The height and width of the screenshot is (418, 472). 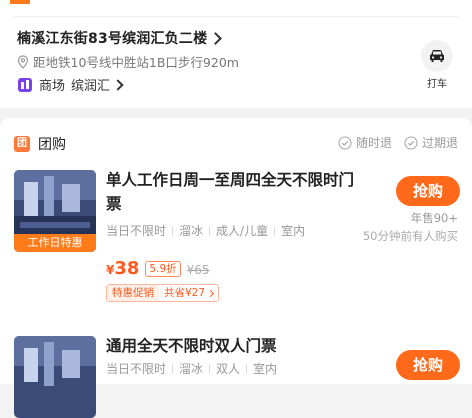 What do you see at coordinates (373, 143) in the screenshot?
I see `guarantee-label: 随时退` at bounding box center [373, 143].